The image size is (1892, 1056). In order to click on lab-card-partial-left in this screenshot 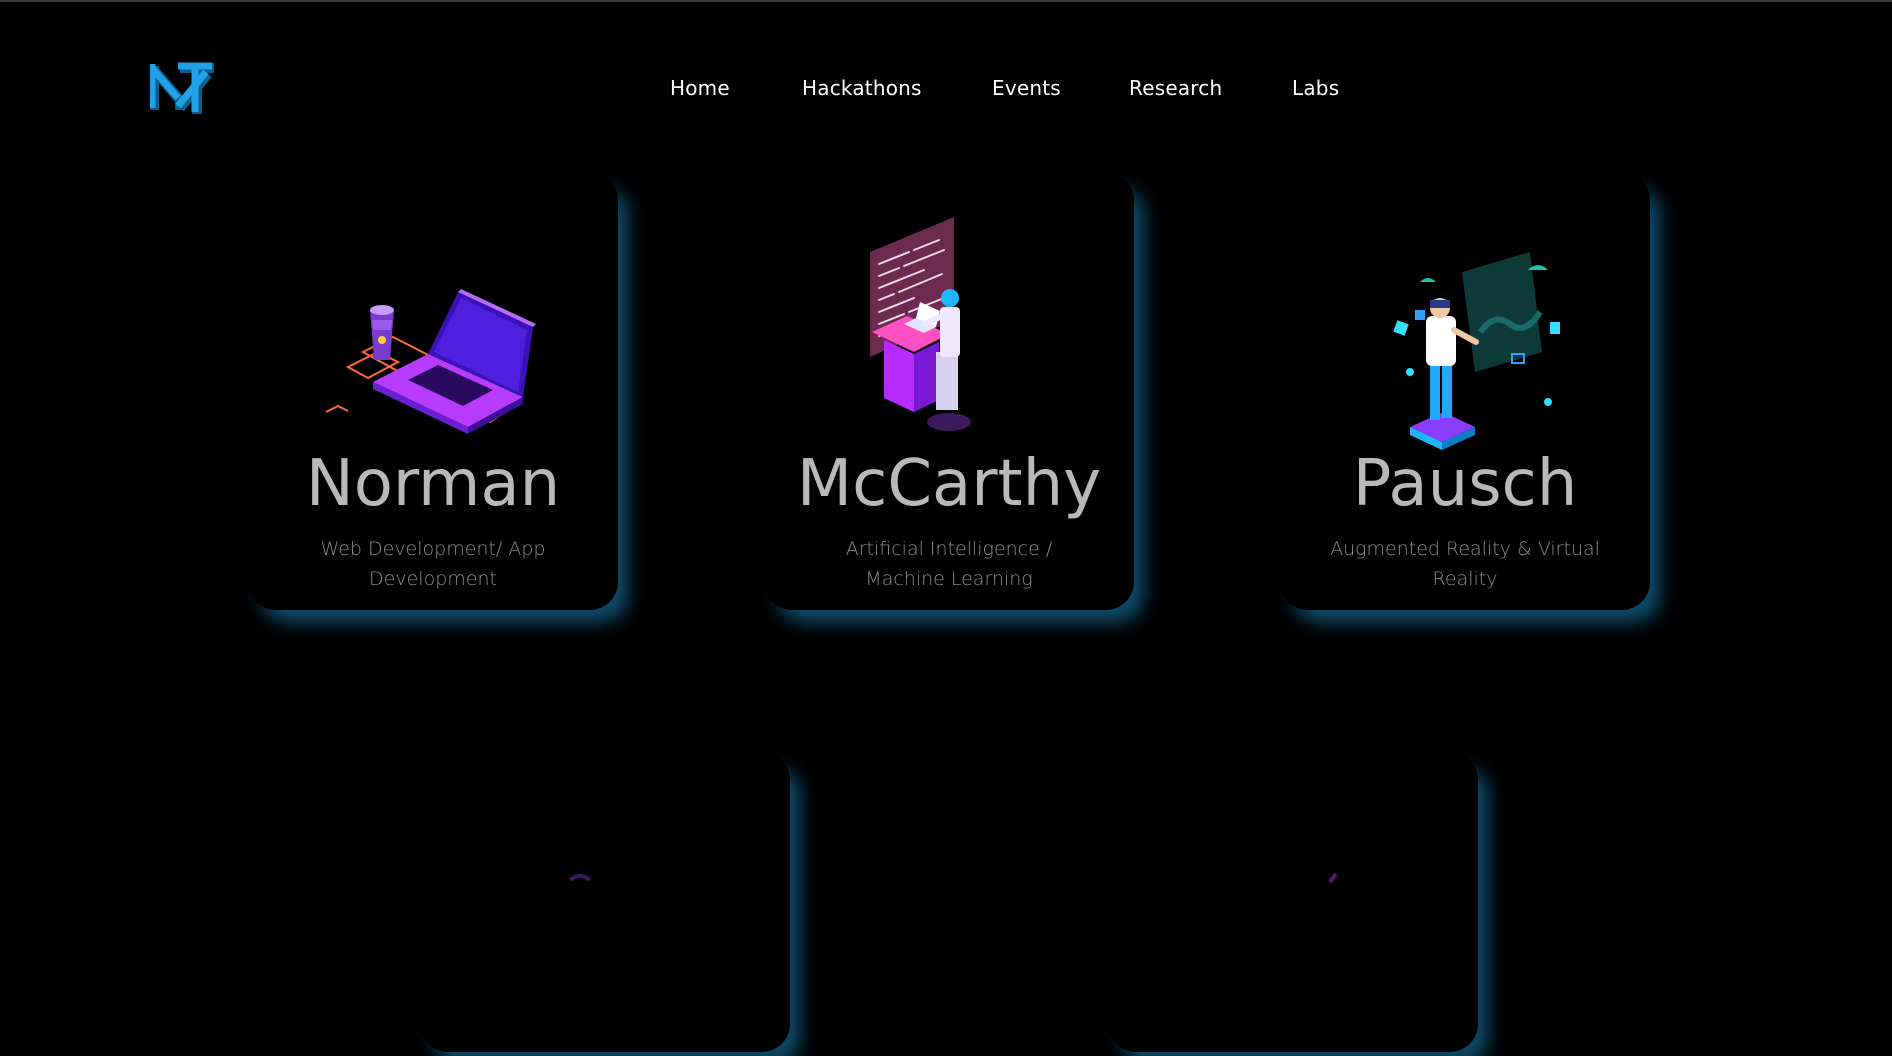, I will do `click(605, 902)`.